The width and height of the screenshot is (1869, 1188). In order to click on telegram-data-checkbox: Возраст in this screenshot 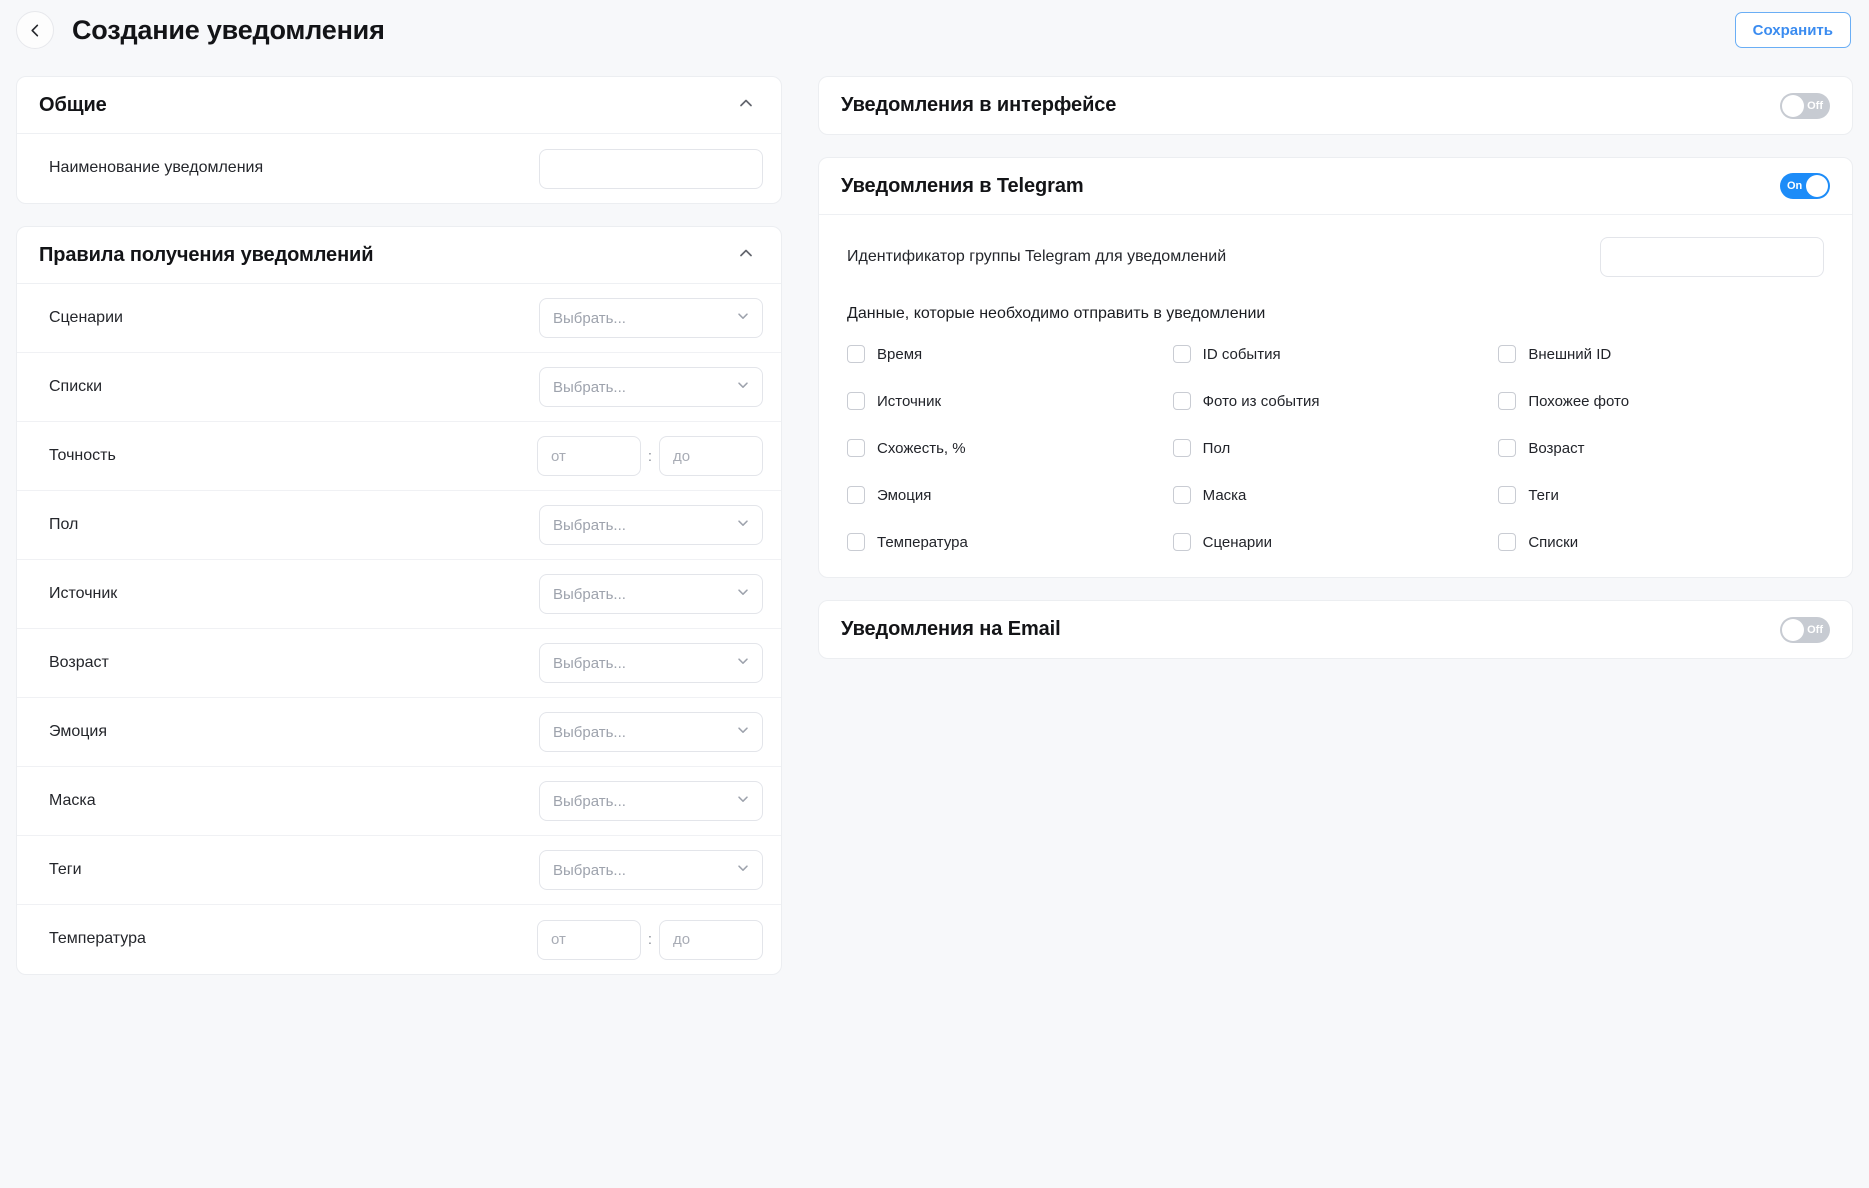, I will do `click(1661, 448)`.